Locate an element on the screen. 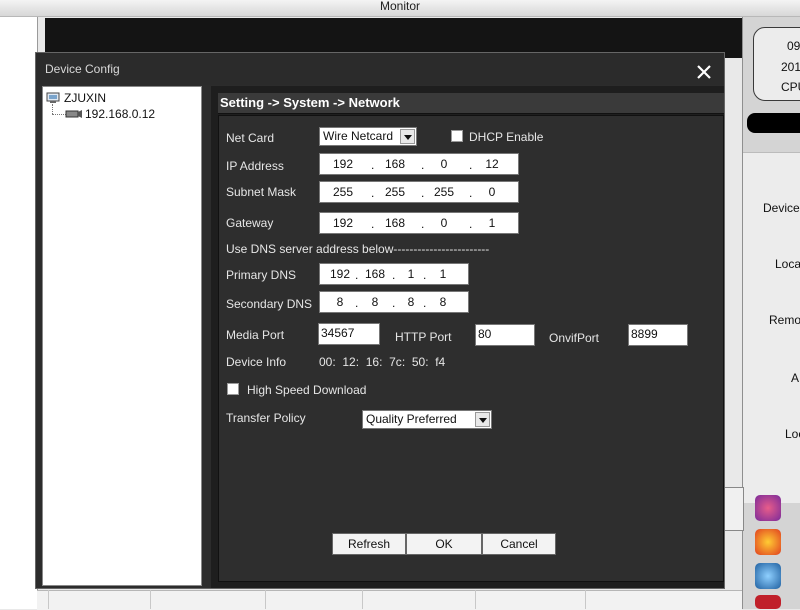 Image resolution: width=800 pixels, height=610 pixels. breadcrumb-text: Setting -> System -> Network is located at coordinates (310, 102).